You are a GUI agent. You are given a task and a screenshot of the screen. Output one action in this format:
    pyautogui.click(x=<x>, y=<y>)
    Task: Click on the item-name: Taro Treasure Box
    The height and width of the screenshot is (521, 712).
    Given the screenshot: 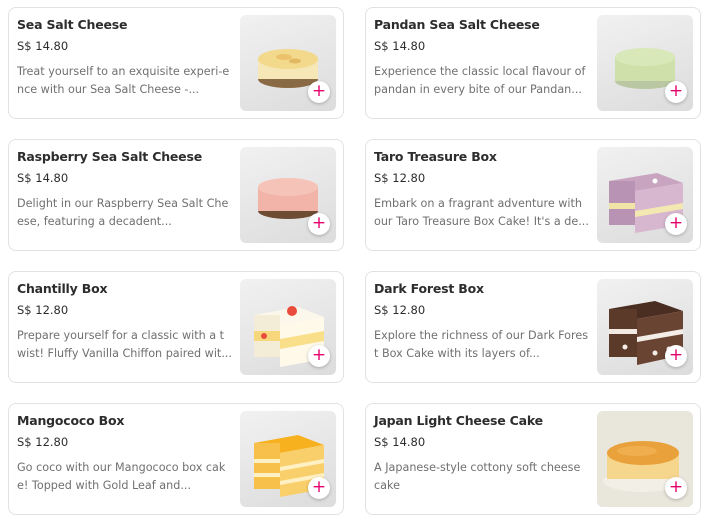 What is the action you would take?
    pyautogui.click(x=435, y=156)
    